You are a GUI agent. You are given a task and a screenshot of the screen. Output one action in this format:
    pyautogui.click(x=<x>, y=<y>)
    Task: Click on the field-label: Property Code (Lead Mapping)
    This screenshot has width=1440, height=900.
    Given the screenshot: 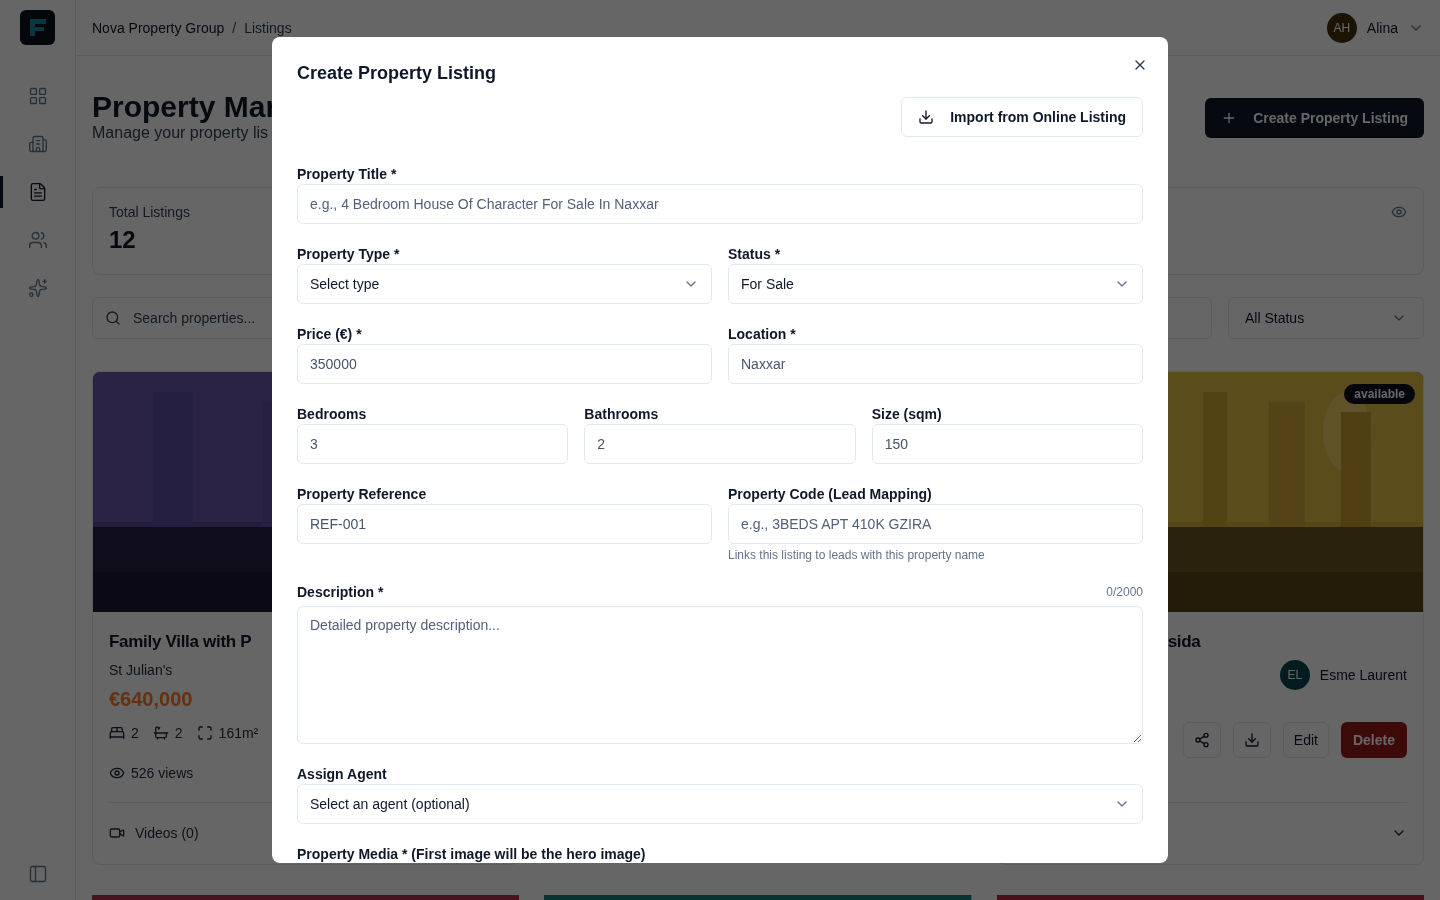 What is the action you would take?
    pyautogui.click(x=830, y=494)
    